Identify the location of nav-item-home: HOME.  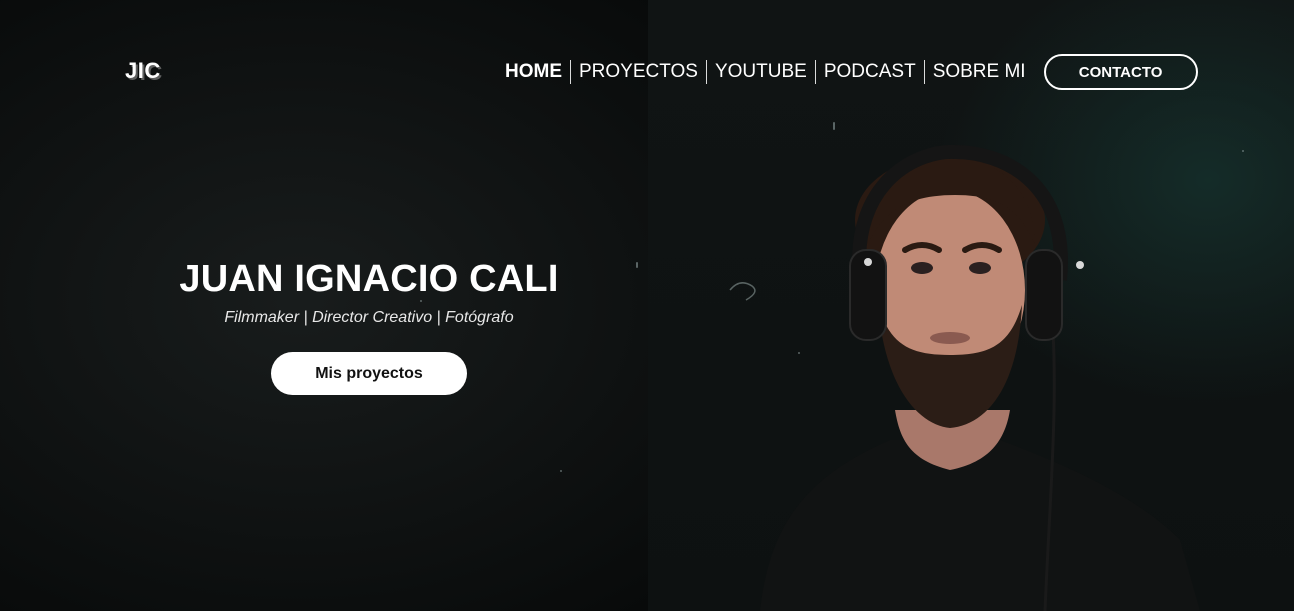
(533, 72).